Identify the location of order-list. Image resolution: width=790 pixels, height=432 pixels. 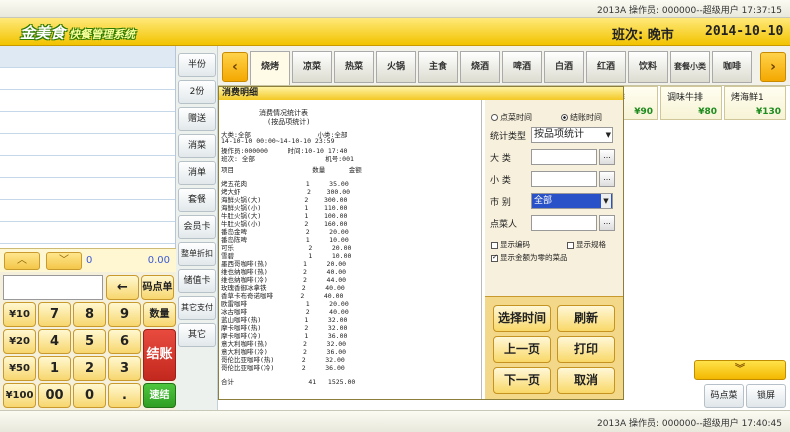
(88, 147).